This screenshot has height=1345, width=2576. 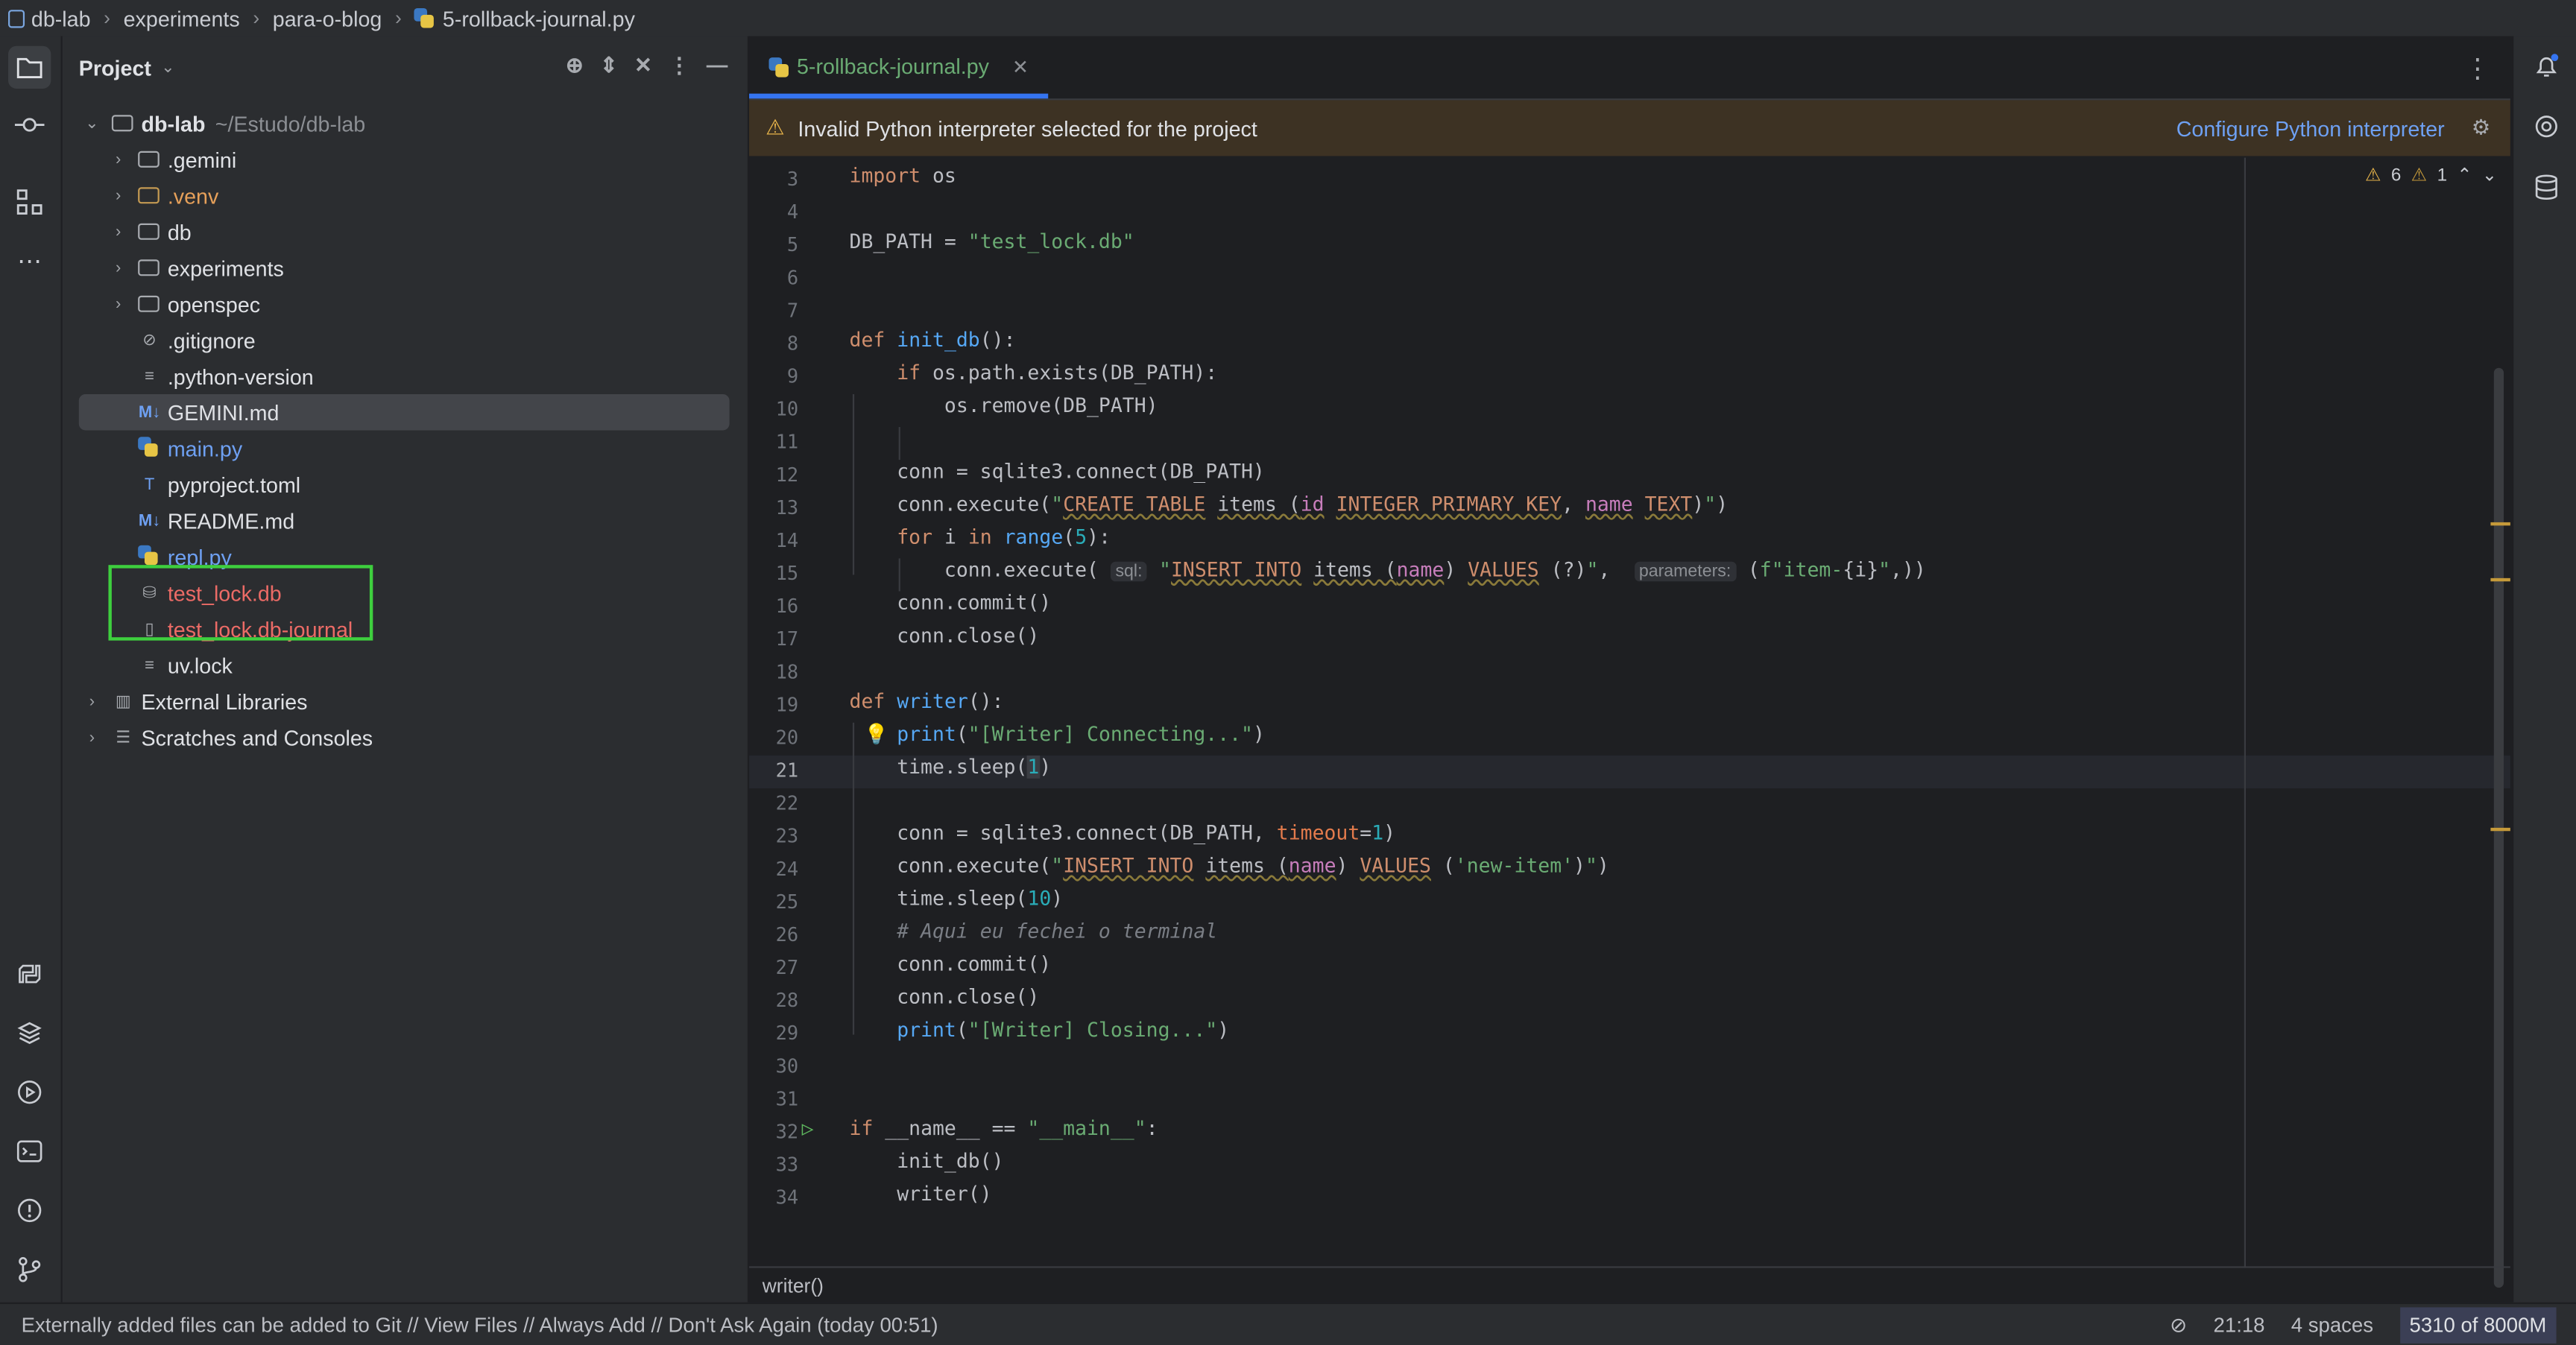 What do you see at coordinates (524, 18) in the screenshot?
I see `breadcrumb-file: 5-rollback-journal.py` at bounding box center [524, 18].